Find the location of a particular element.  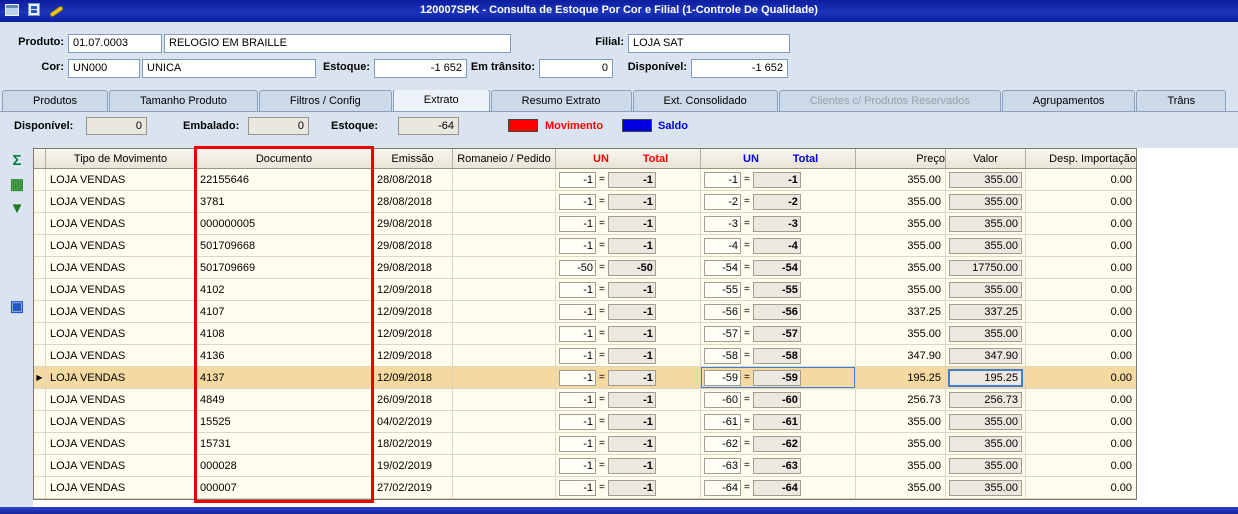

filial-field: LOJA SAT is located at coordinates (709, 43).